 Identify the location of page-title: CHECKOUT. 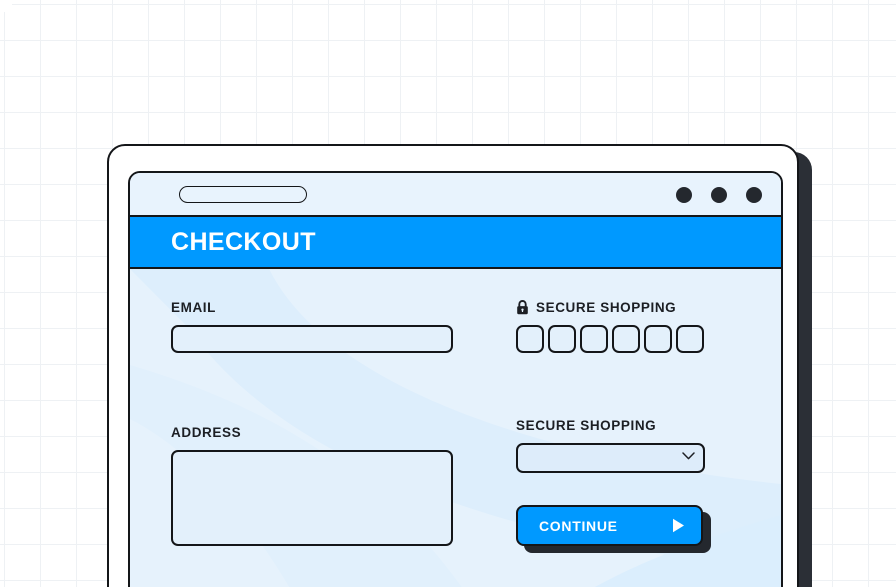
(243, 241).